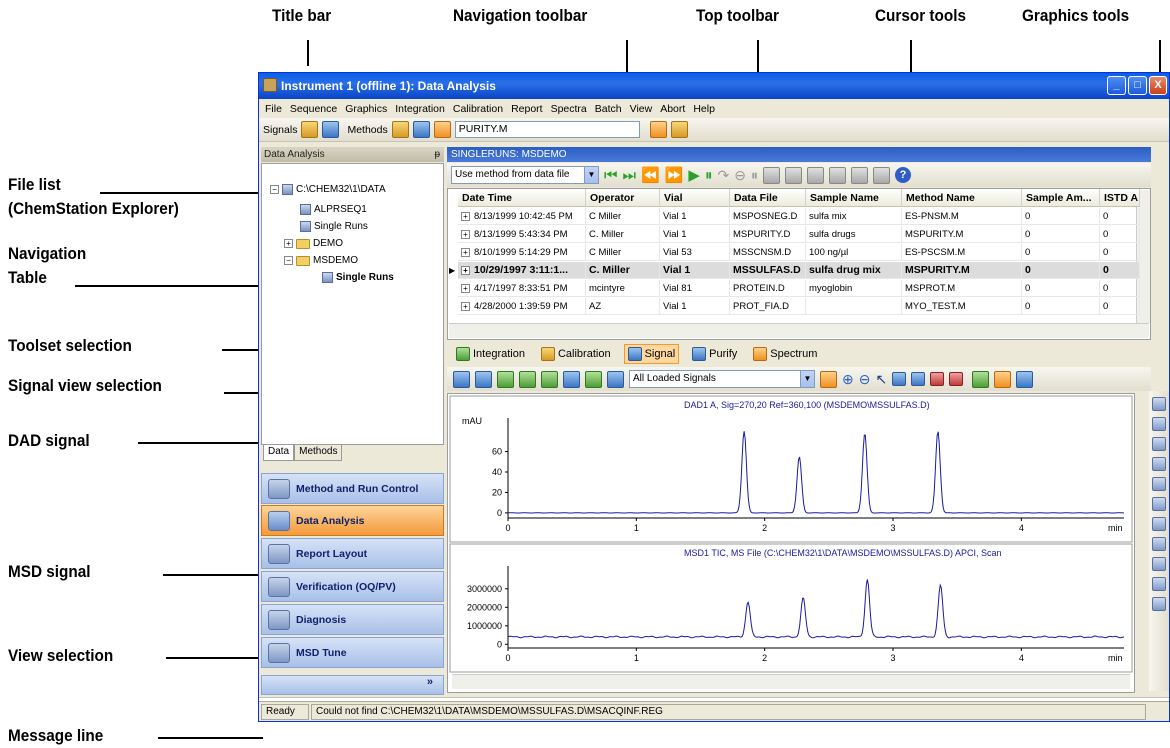 The height and width of the screenshot is (748, 1170). What do you see at coordinates (650, 175) in the screenshot?
I see `previous-run-icon: ⏪` at bounding box center [650, 175].